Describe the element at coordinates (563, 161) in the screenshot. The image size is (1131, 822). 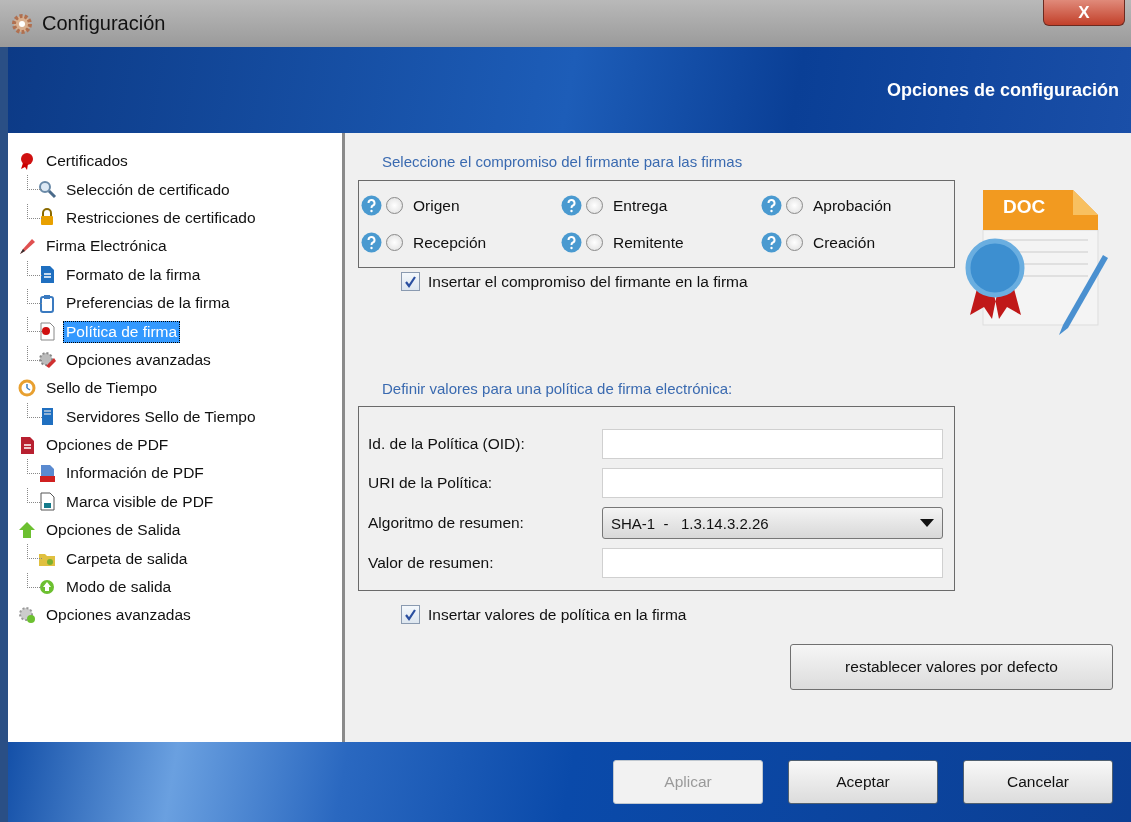
I see `section-heading: Seleccione el compromiso del firmante para las firmas` at that location.